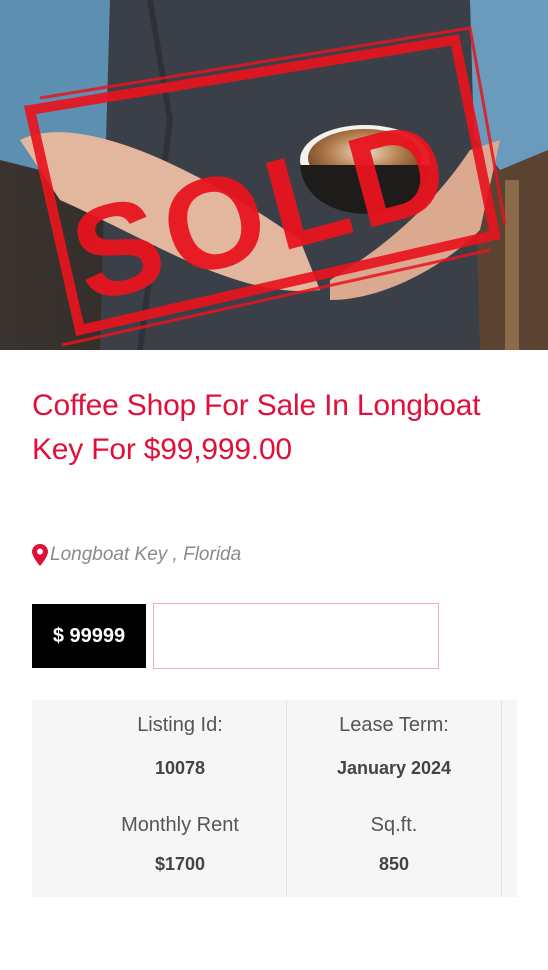 This screenshot has width=548, height=970. I want to click on details-column-2: Lease Term: January 2024 Sq.ft. 850, so click(394, 798).